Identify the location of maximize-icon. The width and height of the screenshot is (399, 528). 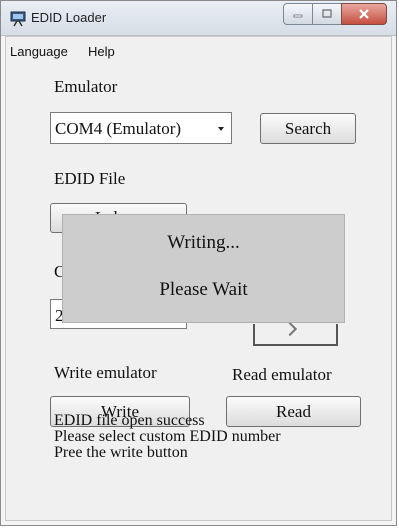
(327, 13).